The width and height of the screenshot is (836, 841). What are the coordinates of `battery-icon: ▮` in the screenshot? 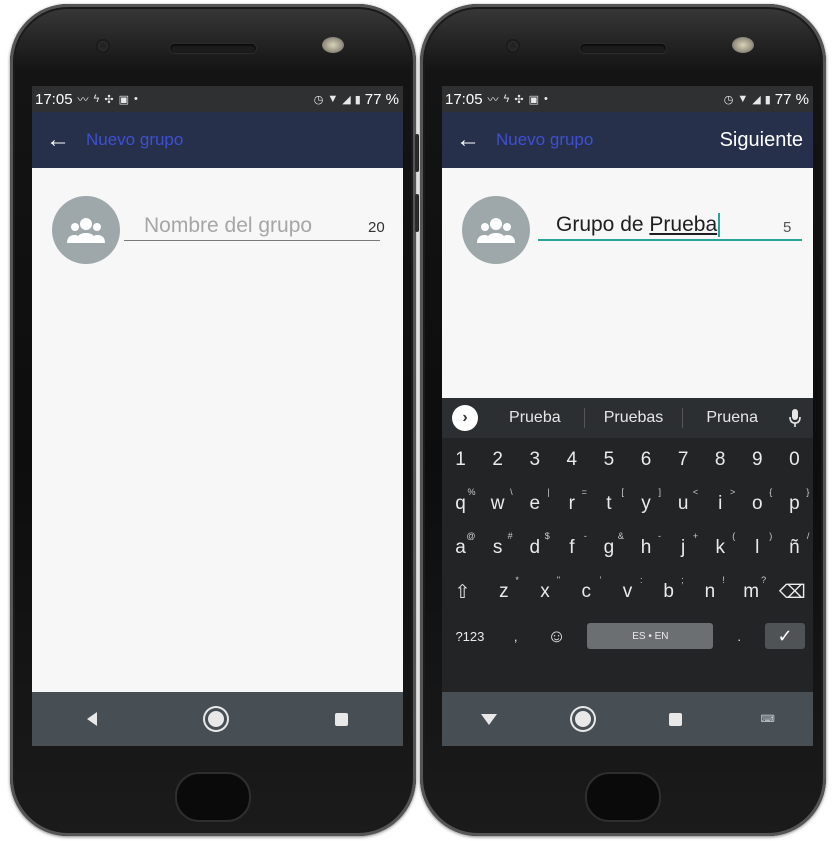 It's located at (357, 99).